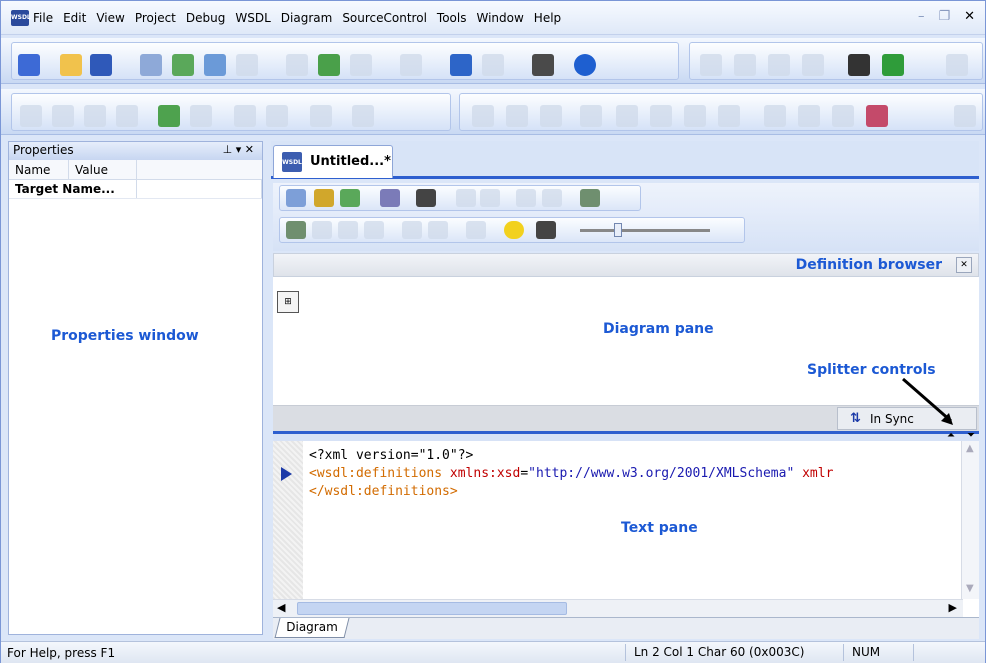 The image size is (986, 663). I want to click on new-file-icon, so click(29, 65).